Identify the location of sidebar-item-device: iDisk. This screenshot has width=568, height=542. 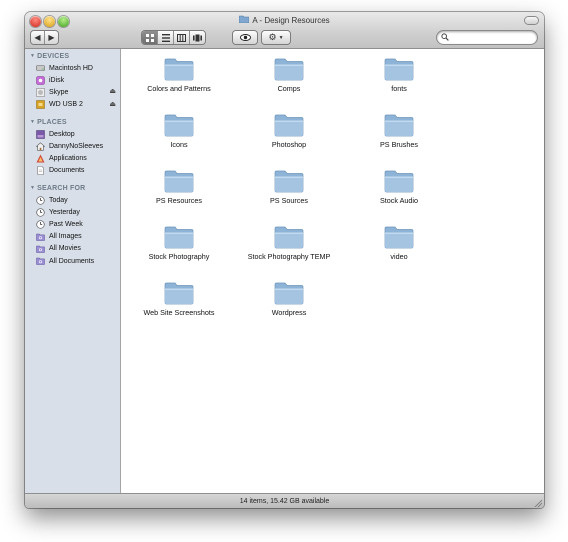
(78, 80).